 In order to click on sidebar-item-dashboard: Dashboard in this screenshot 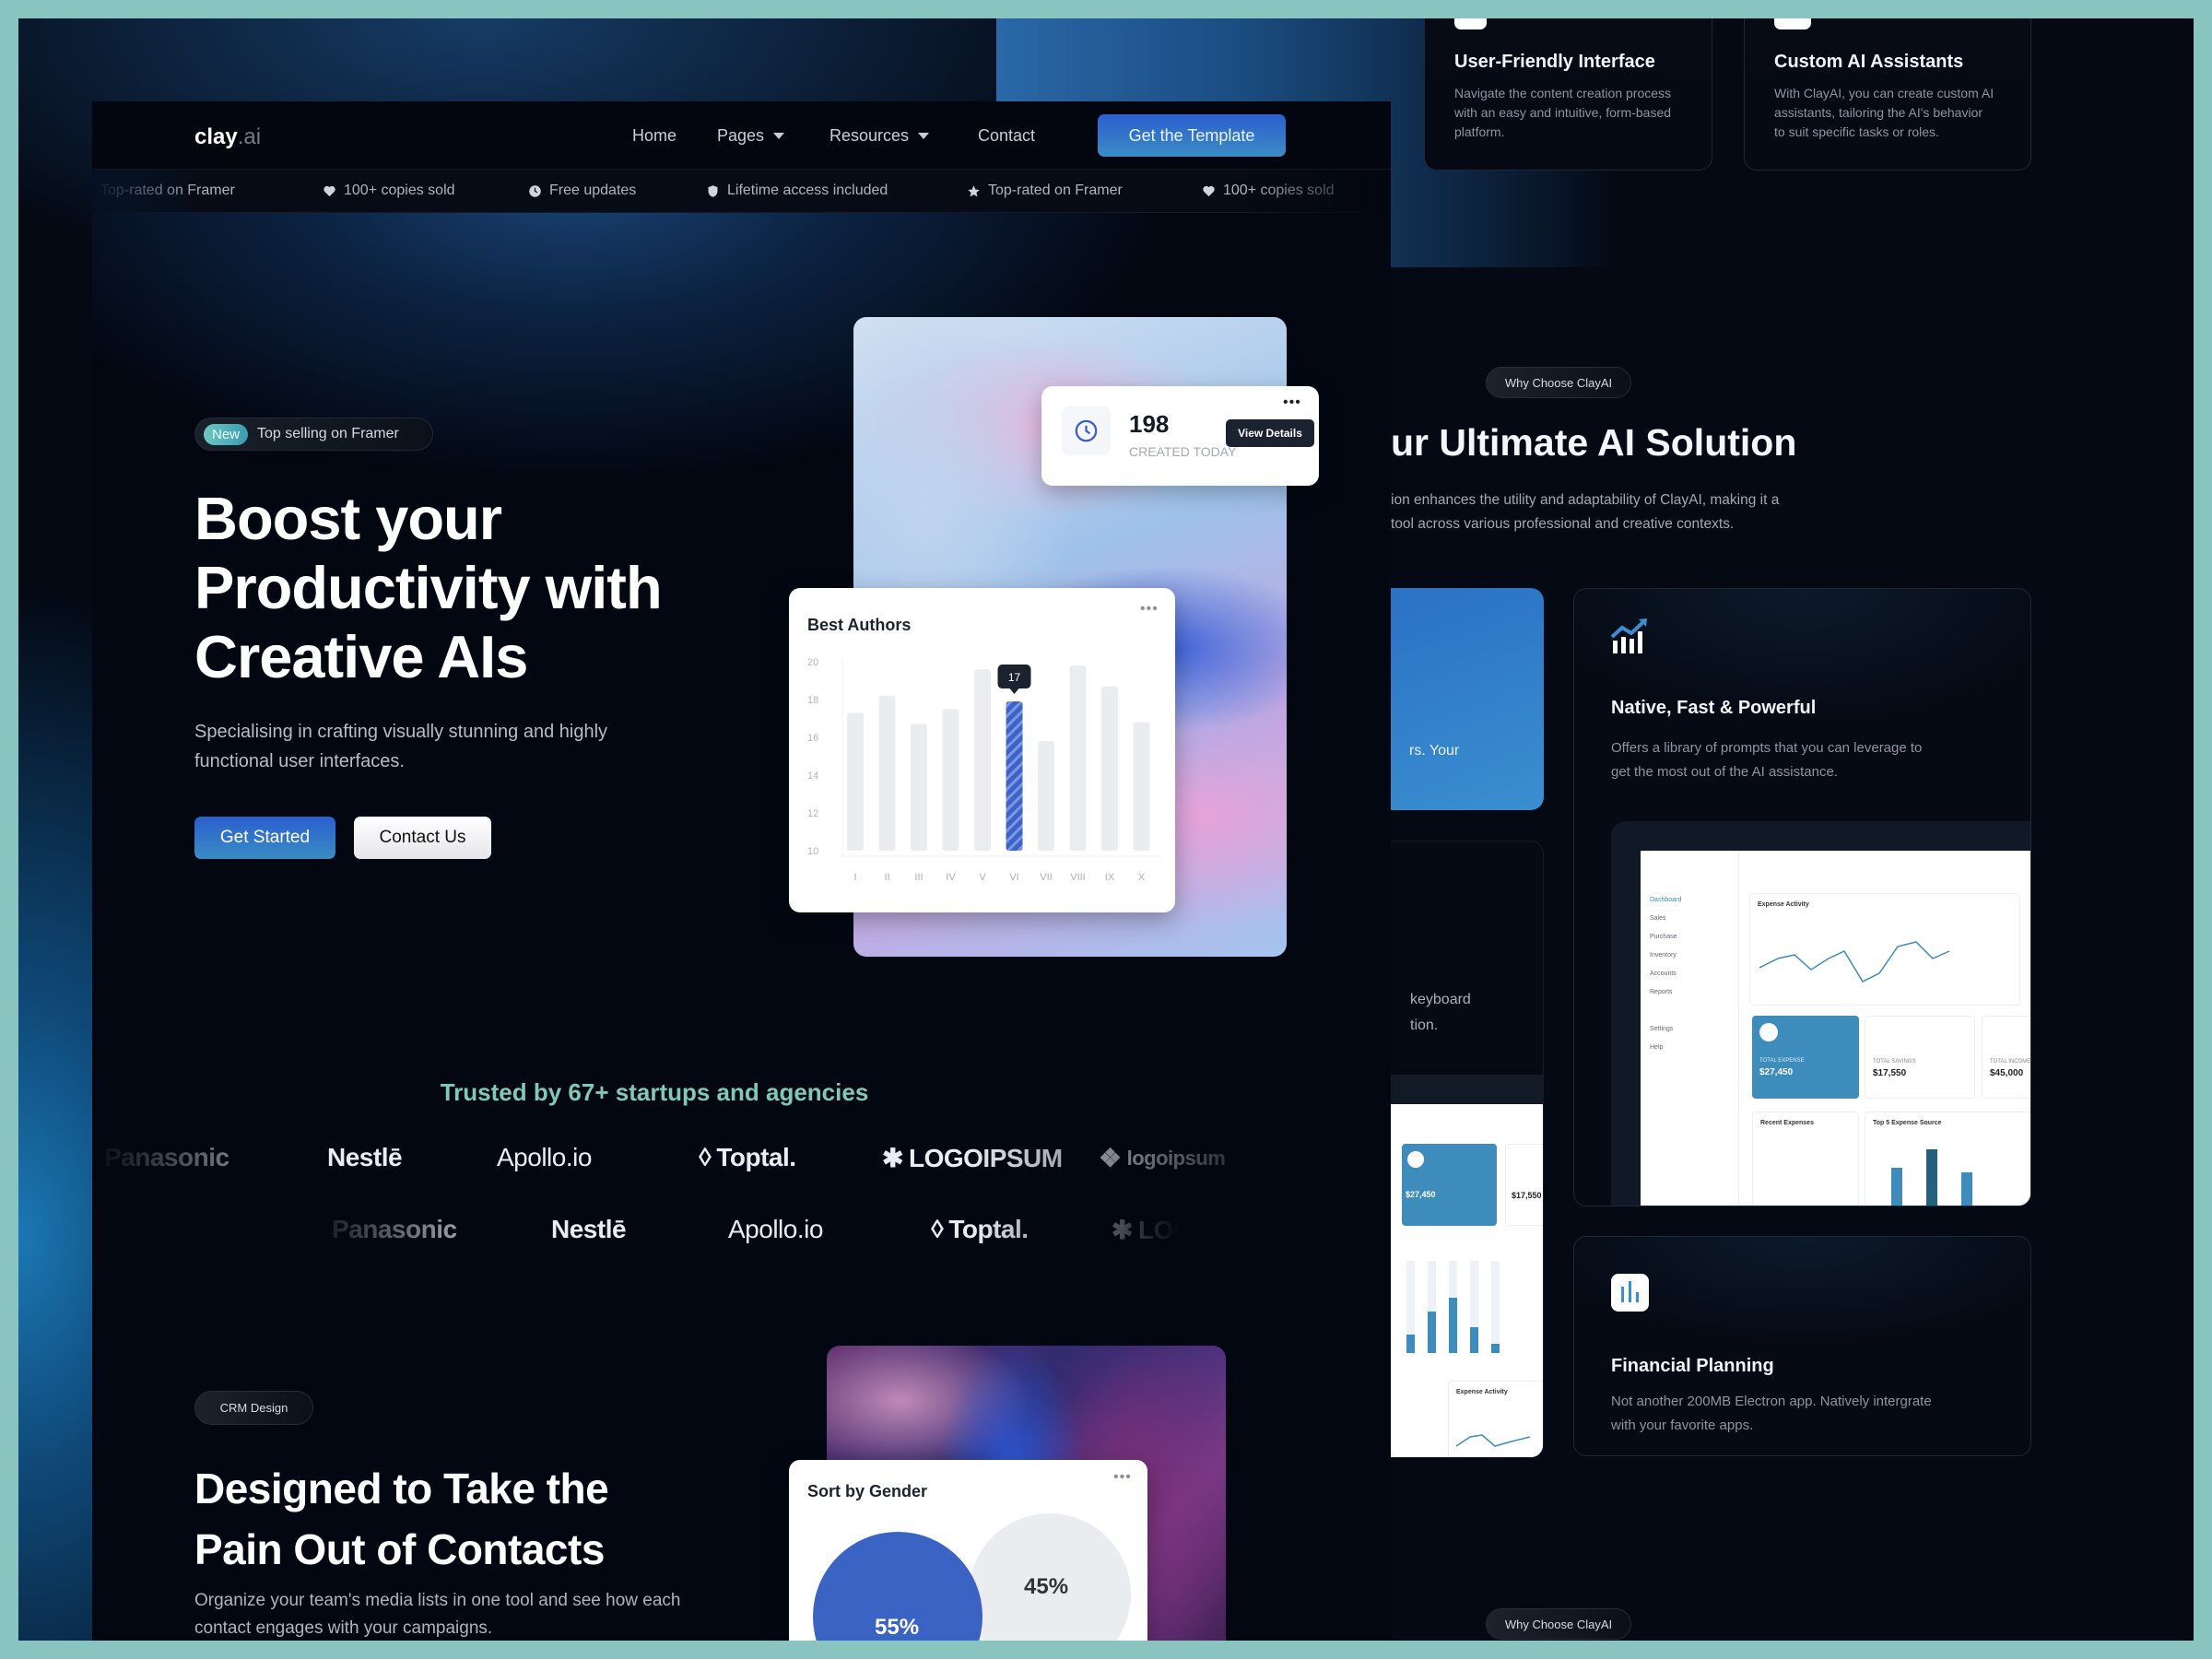, I will do `click(1665, 900)`.